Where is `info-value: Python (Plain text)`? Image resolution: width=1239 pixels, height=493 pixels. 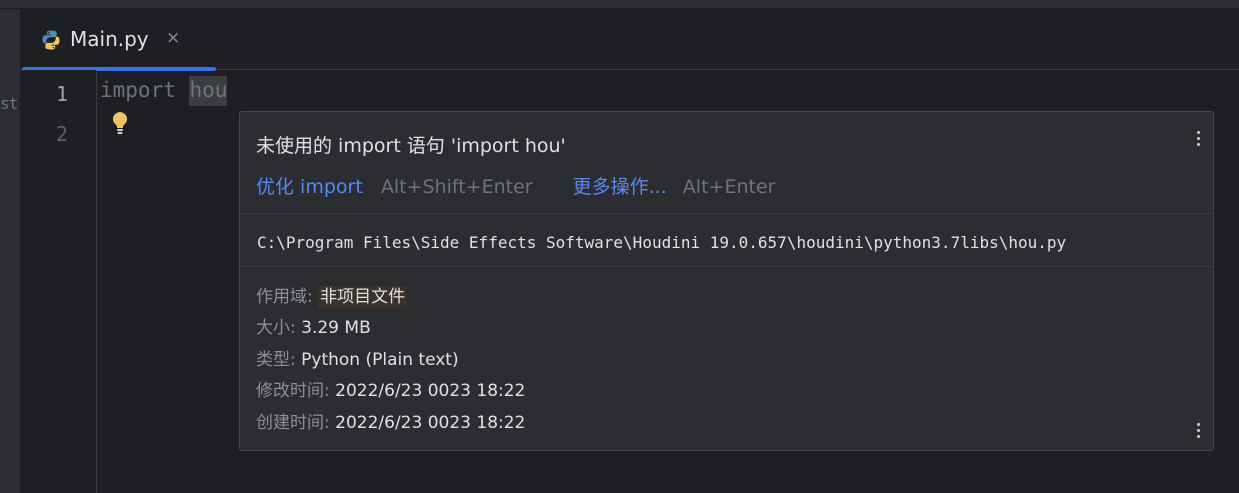
info-value: Python (Plain text) is located at coordinates (380, 360).